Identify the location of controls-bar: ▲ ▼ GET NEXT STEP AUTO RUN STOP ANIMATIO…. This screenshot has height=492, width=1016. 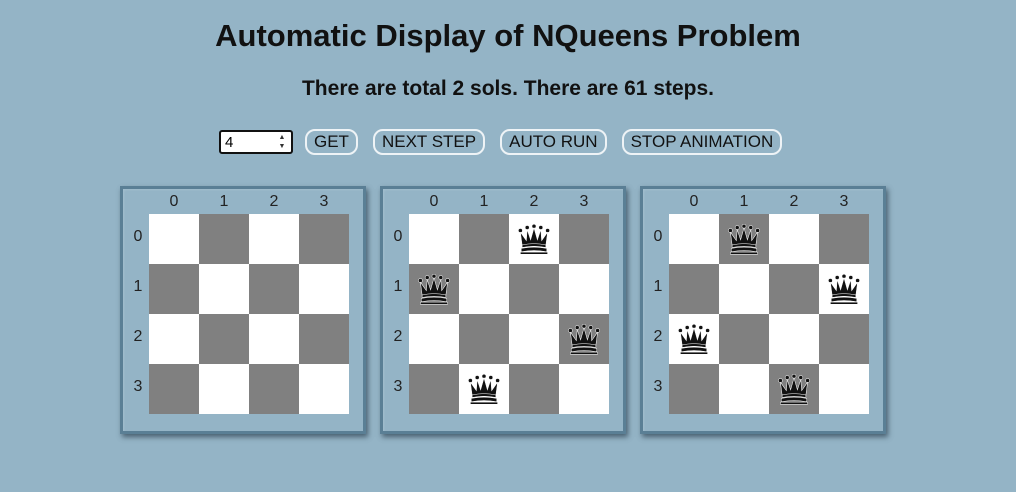
(508, 142).